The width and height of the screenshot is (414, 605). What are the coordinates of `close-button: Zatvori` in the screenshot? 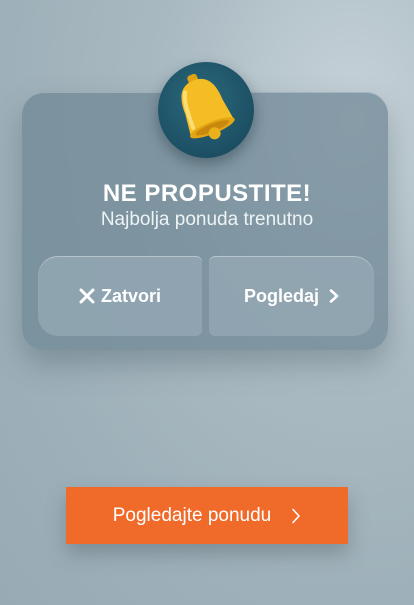 It's located at (120, 296).